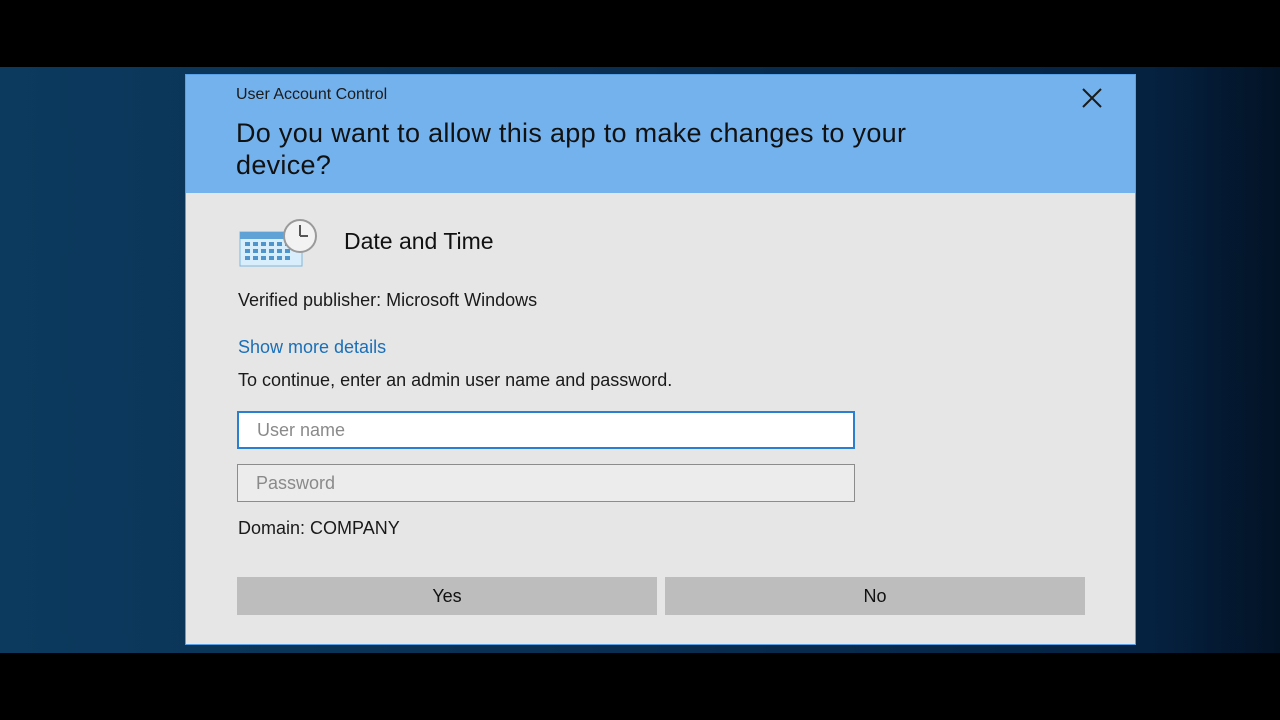  What do you see at coordinates (388, 300) in the screenshot?
I see `verified-publisher: Verified publisher: Microsoft Windows` at bounding box center [388, 300].